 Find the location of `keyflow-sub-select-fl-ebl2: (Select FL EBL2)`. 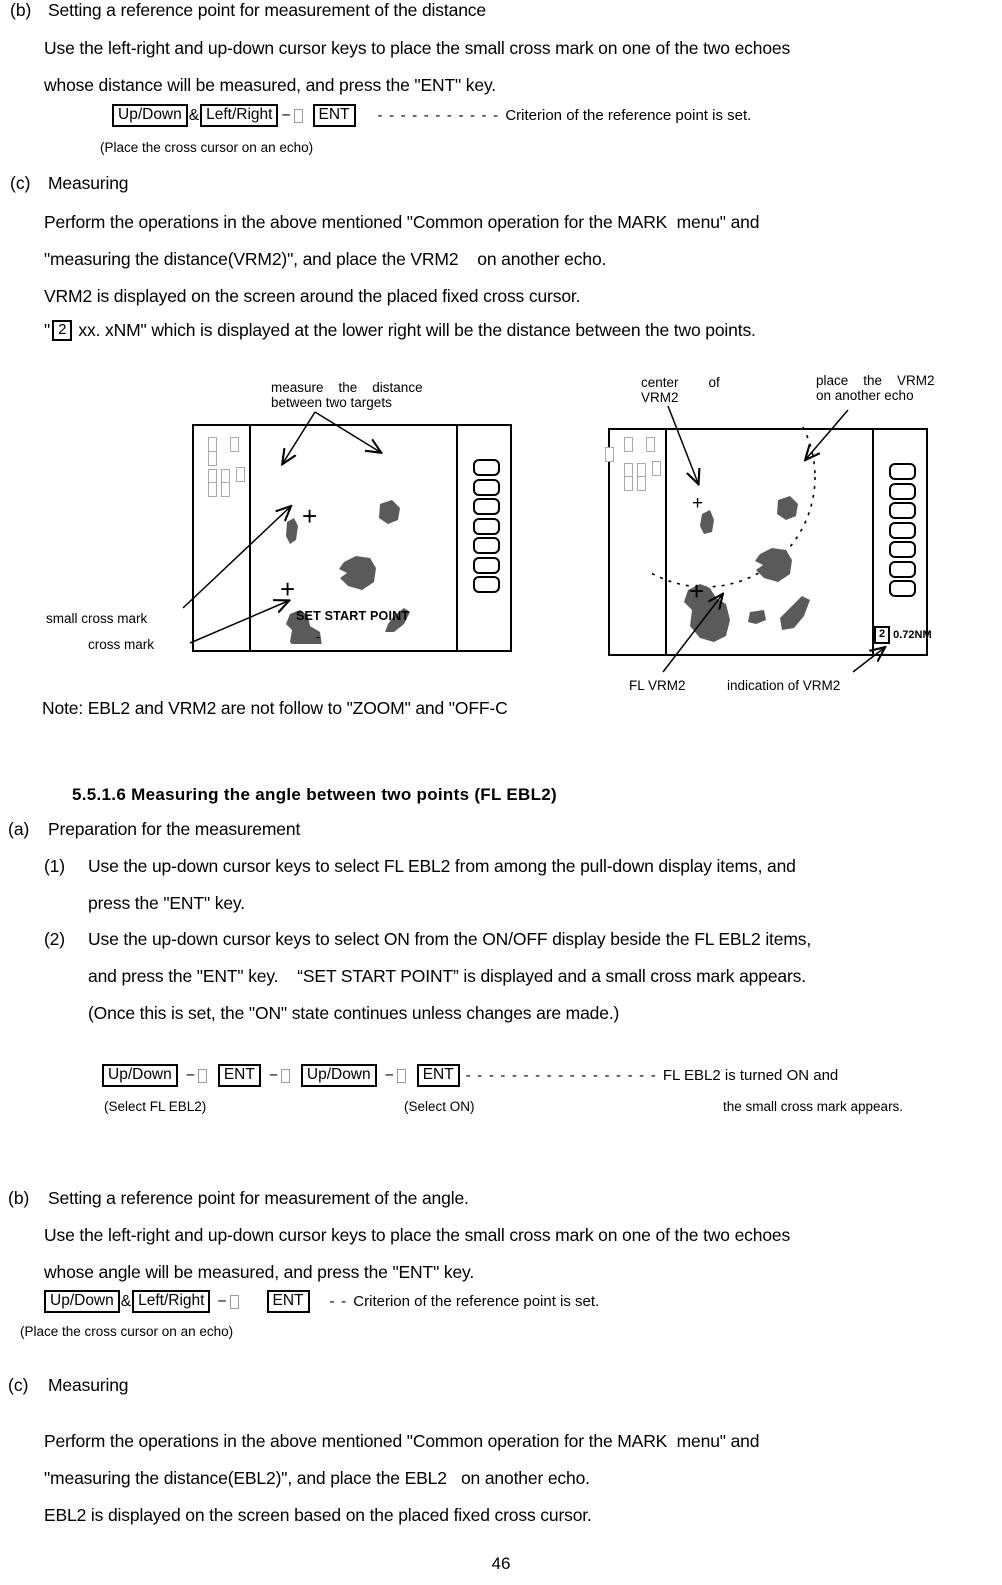

keyflow-sub-select-fl-ebl2: (Select FL EBL2) is located at coordinates (155, 1106).